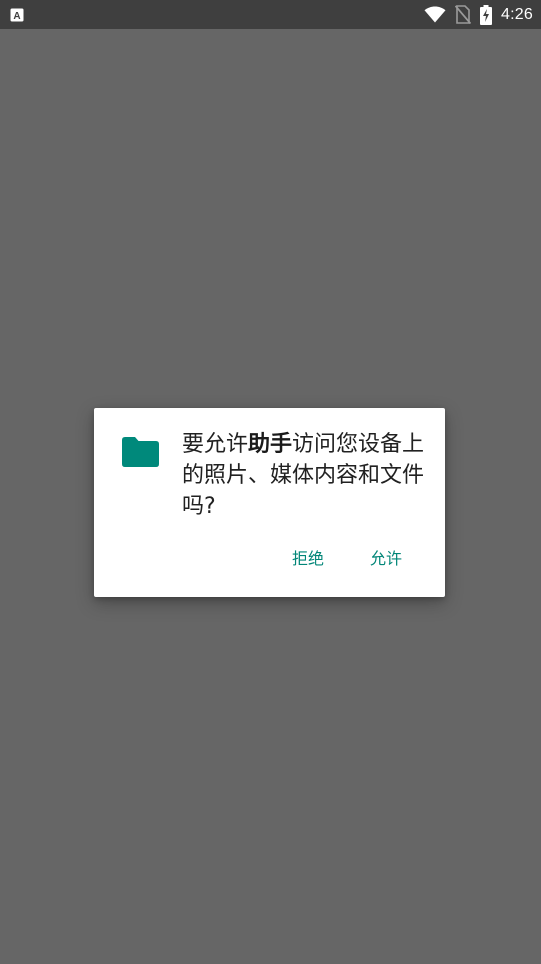  Describe the element at coordinates (435, 14) in the screenshot. I see `wifi-icon` at that location.